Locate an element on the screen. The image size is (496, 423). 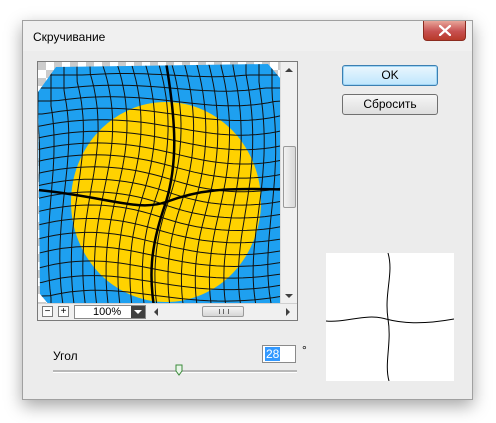
scroll-left-icon is located at coordinates (156, 312).